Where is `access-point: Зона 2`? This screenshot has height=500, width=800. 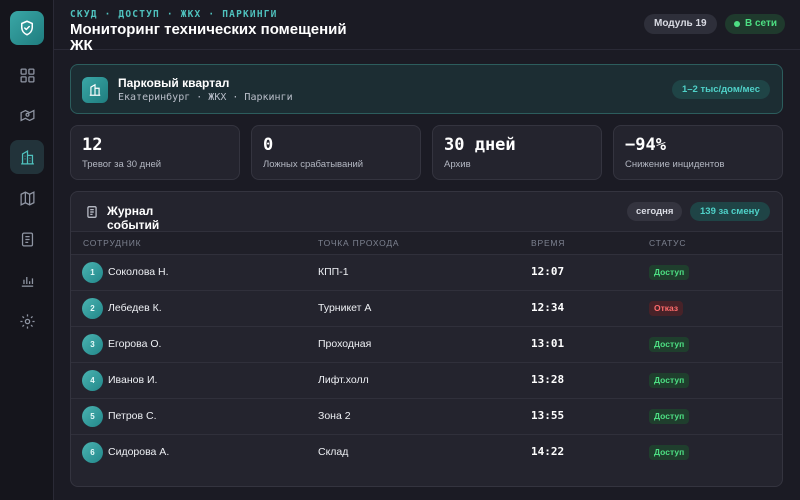 access-point: Зона 2 is located at coordinates (334, 416).